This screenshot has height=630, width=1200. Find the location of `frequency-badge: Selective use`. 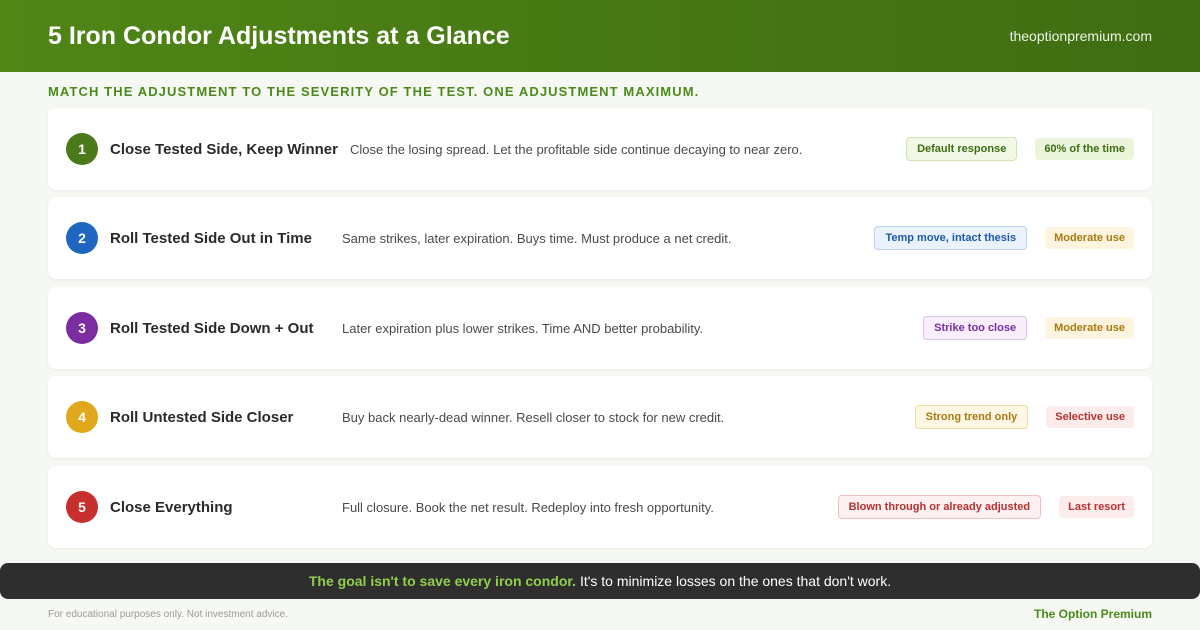

frequency-badge: Selective use is located at coordinates (1090, 417).